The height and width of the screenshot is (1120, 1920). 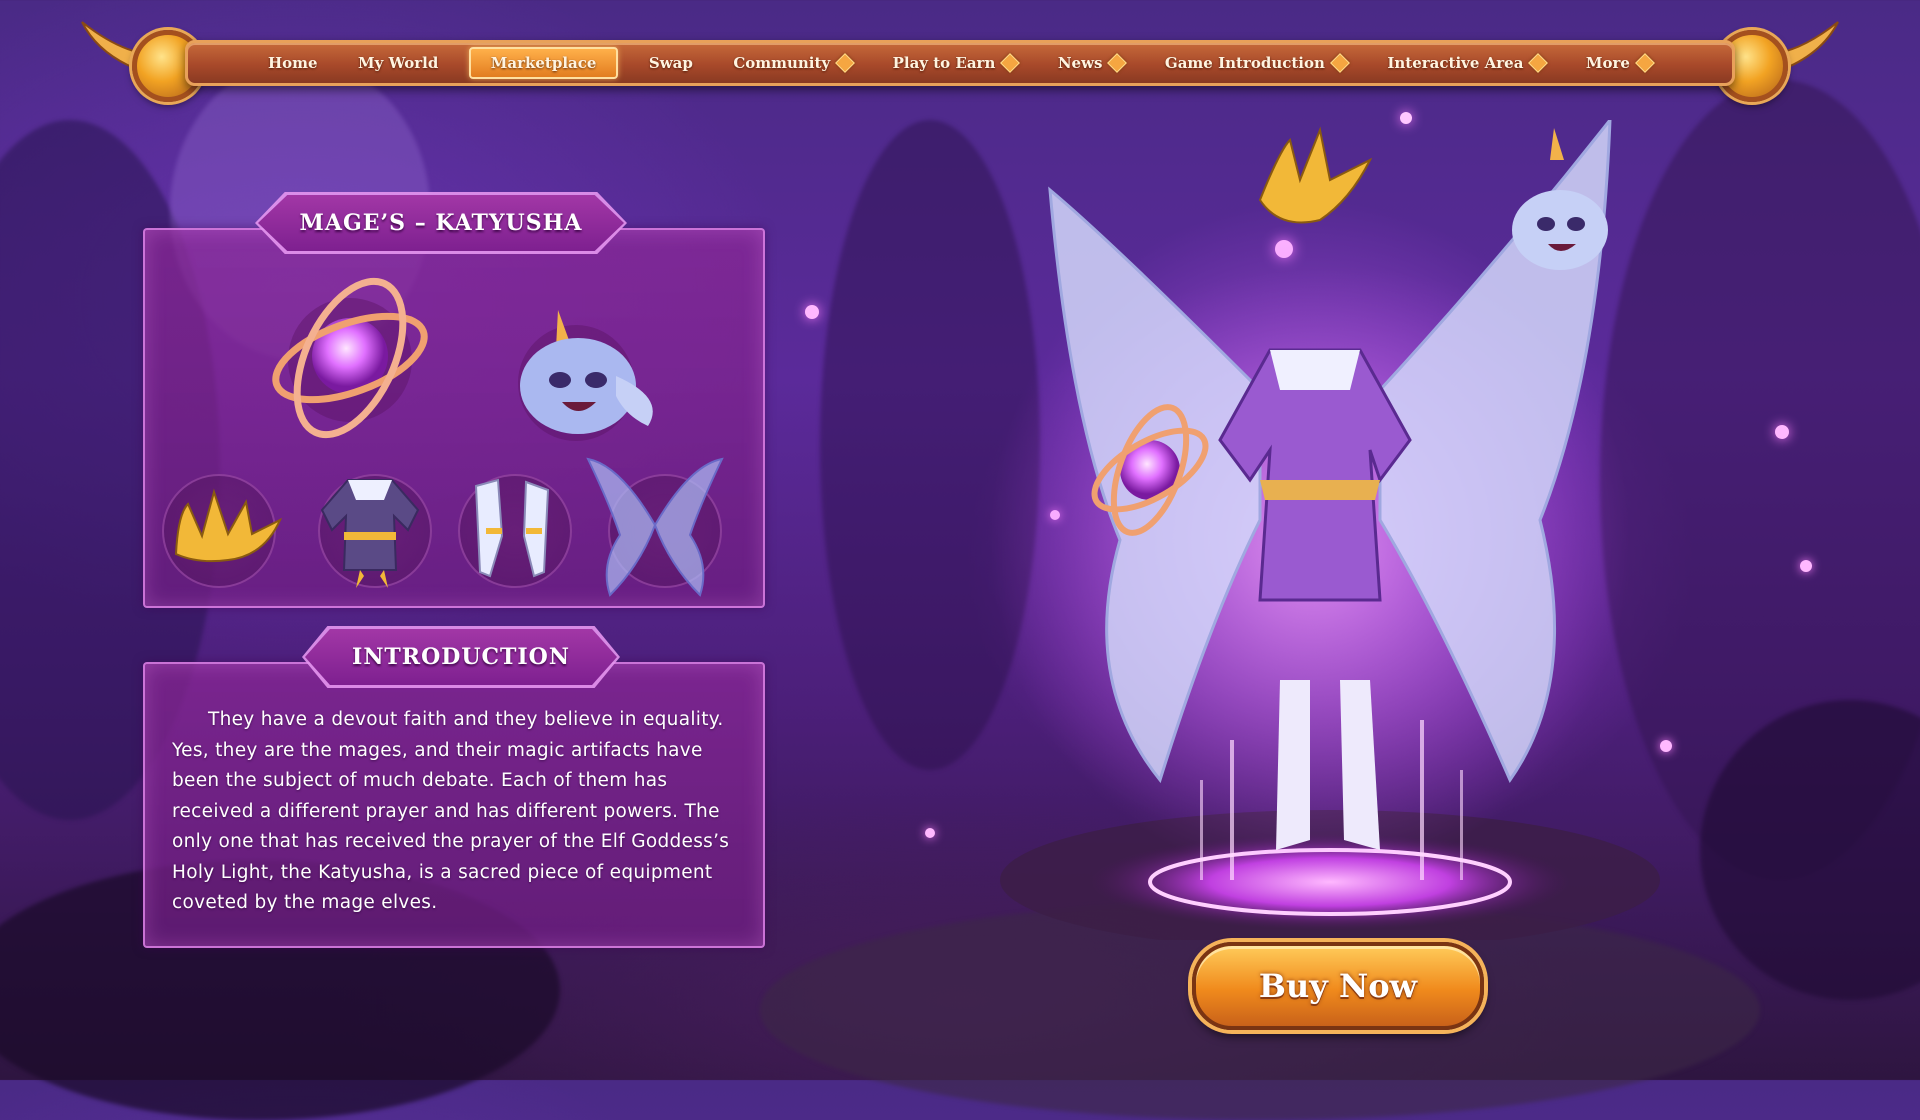 I want to click on gloves-icon, so click(x=514, y=531).